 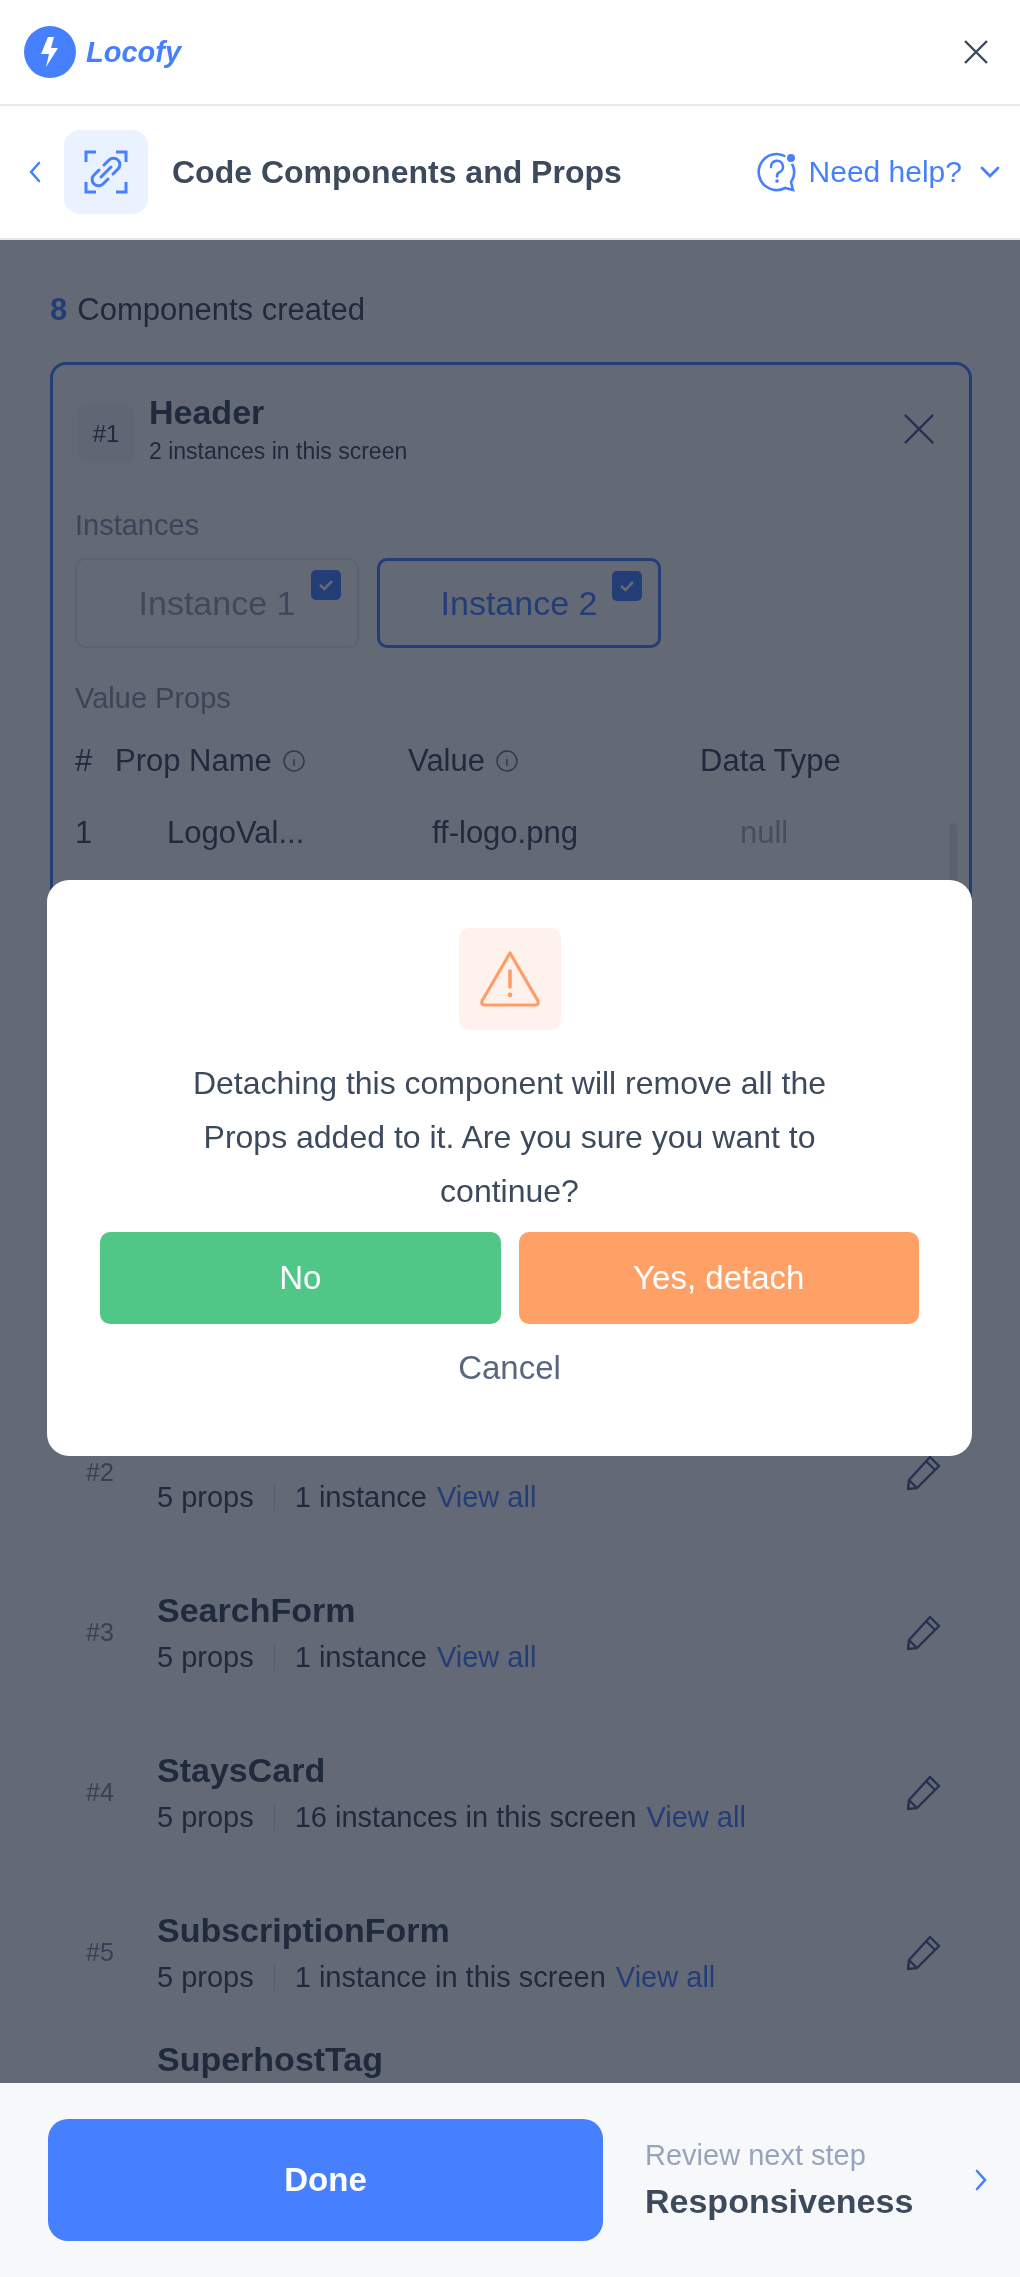 What do you see at coordinates (509, 979) in the screenshot?
I see `warning-icon` at bounding box center [509, 979].